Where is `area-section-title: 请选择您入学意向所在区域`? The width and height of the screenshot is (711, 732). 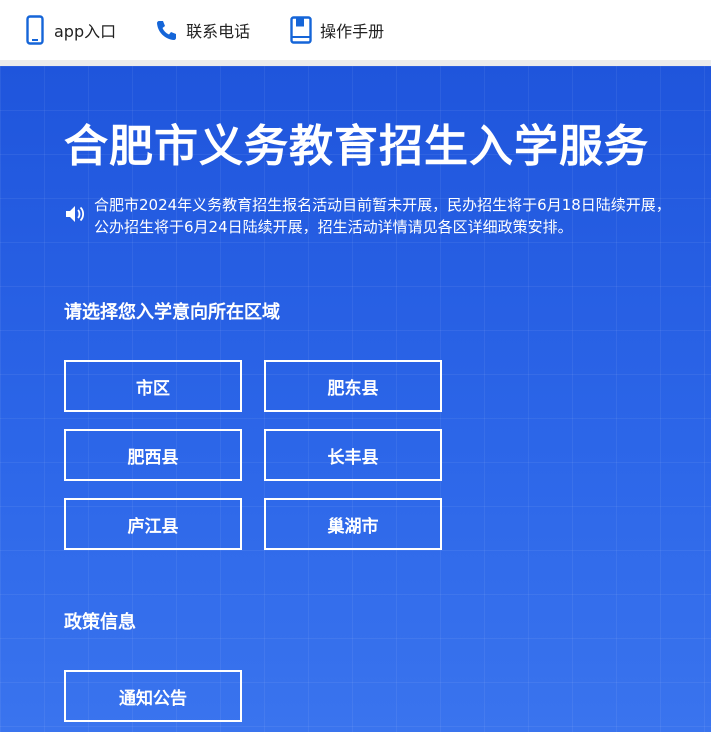
area-section-title: 请选择您入学意向所在区域 is located at coordinates (172, 312).